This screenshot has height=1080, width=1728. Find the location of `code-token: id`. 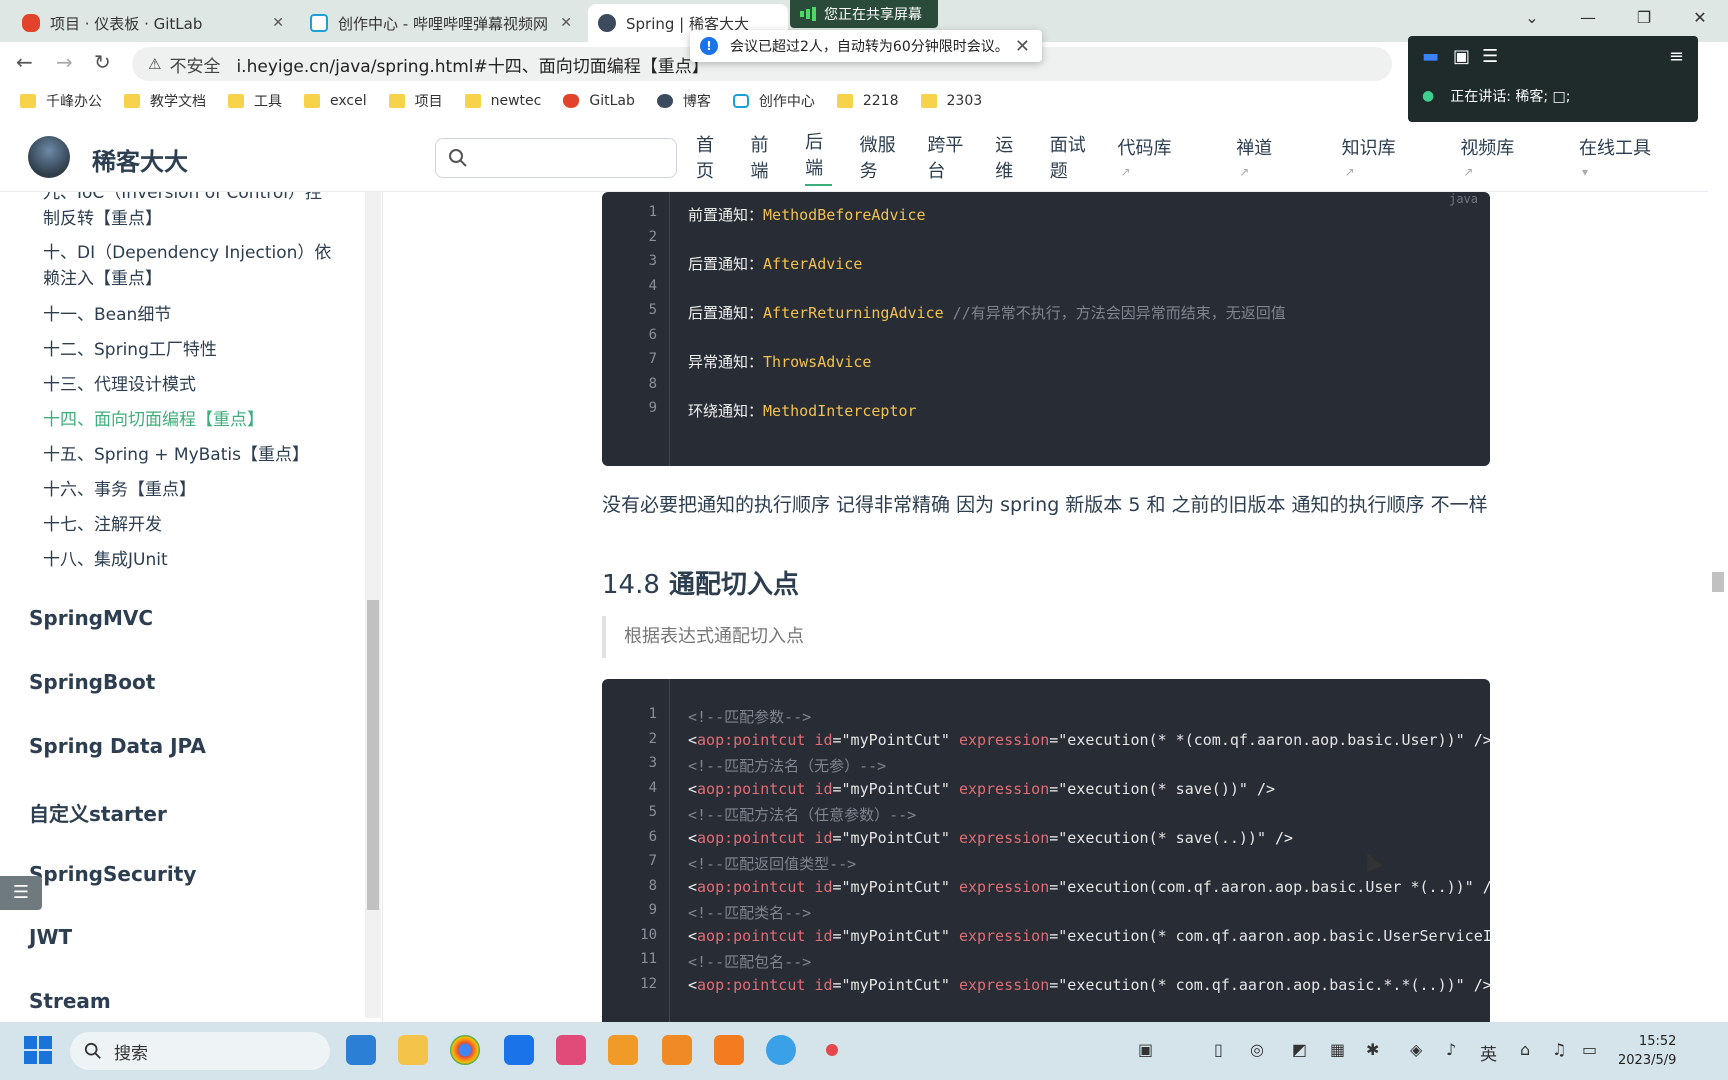

code-token: id is located at coordinates (823, 788).